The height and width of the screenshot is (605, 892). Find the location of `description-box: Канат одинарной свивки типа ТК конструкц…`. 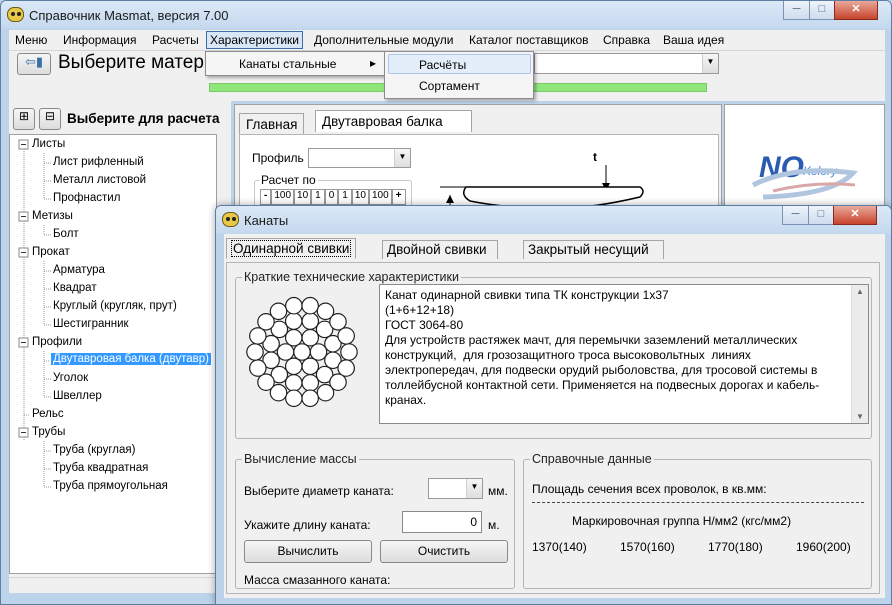

description-box: Канат одинарной свивки типа ТК конструкц… is located at coordinates (624, 354).